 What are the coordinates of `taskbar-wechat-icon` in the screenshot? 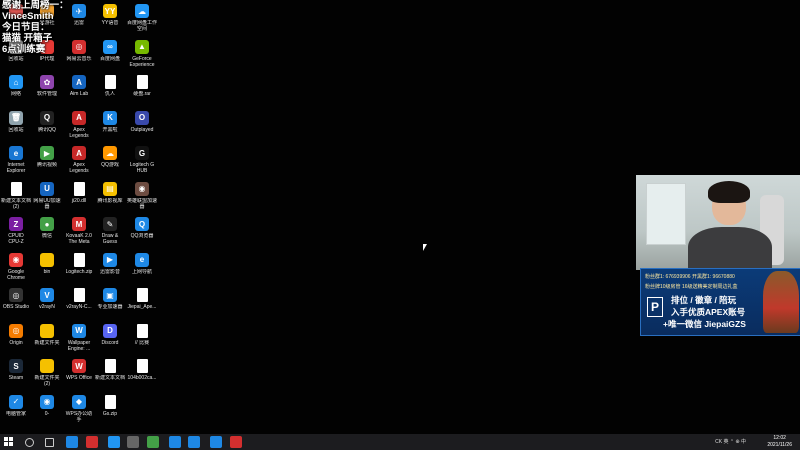 It's located at (216, 442).